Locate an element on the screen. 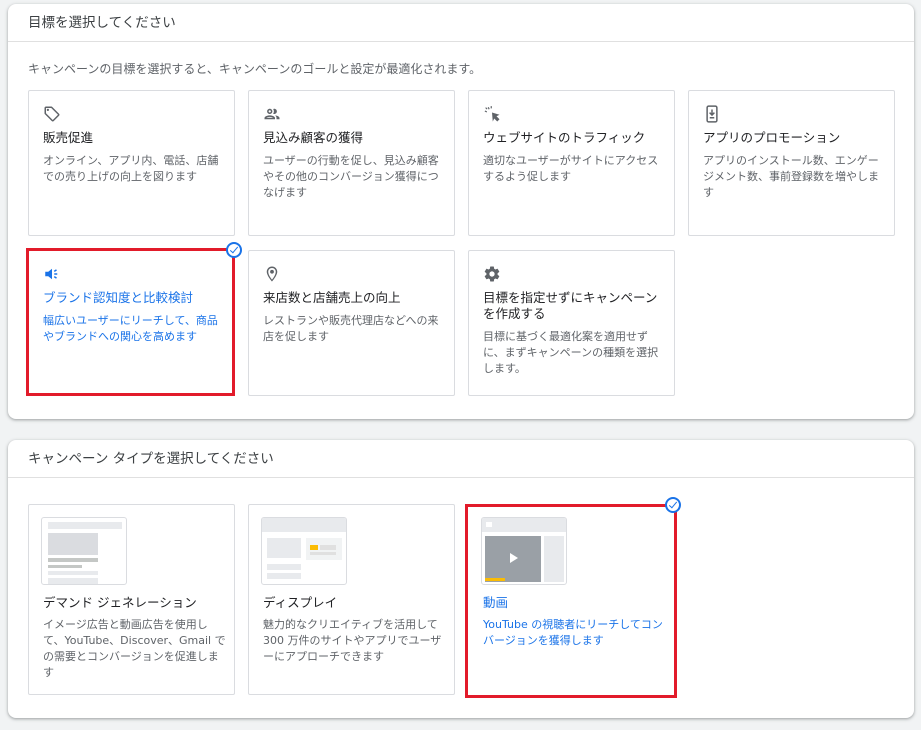 The width and height of the screenshot is (921, 730). type-card-video: 動画 YouTube の視聴者にリーチしてコンバージョンを獲得します is located at coordinates (571, 599).